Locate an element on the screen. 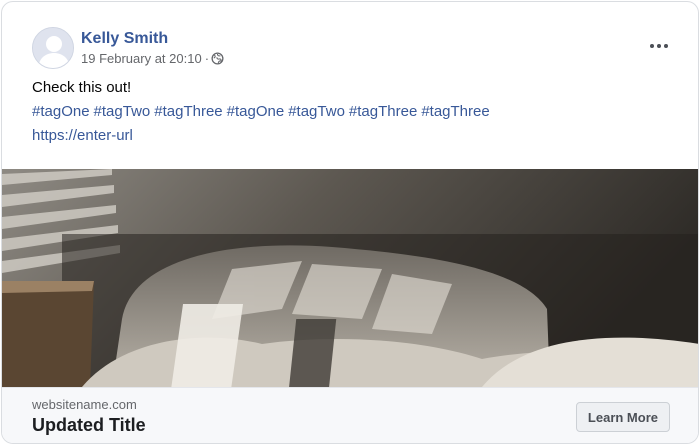  link-title: Updated Title is located at coordinates (89, 425).